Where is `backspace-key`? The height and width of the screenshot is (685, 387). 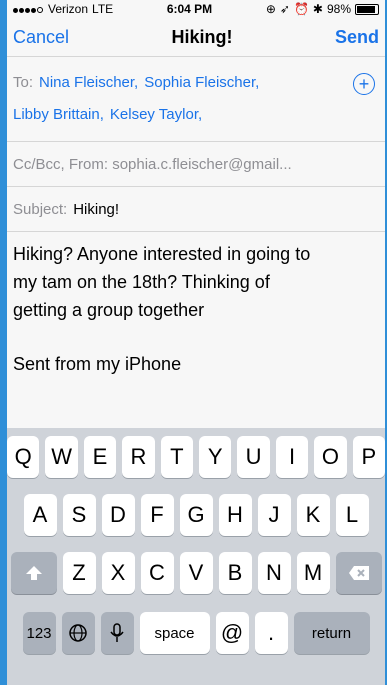
backspace-key is located at coordinates (358, 573).